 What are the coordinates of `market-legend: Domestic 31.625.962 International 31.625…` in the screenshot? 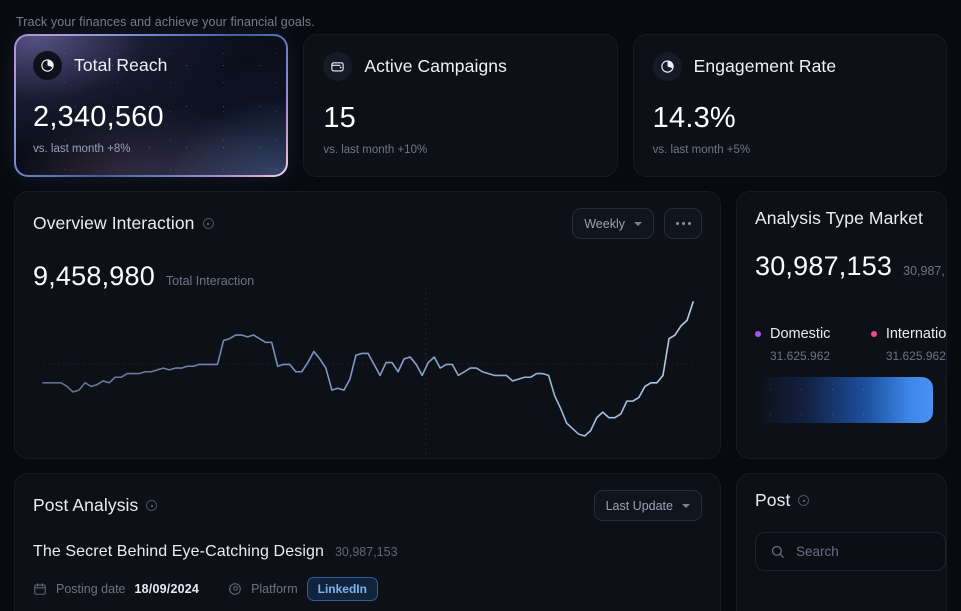 It's located at (850, 344).